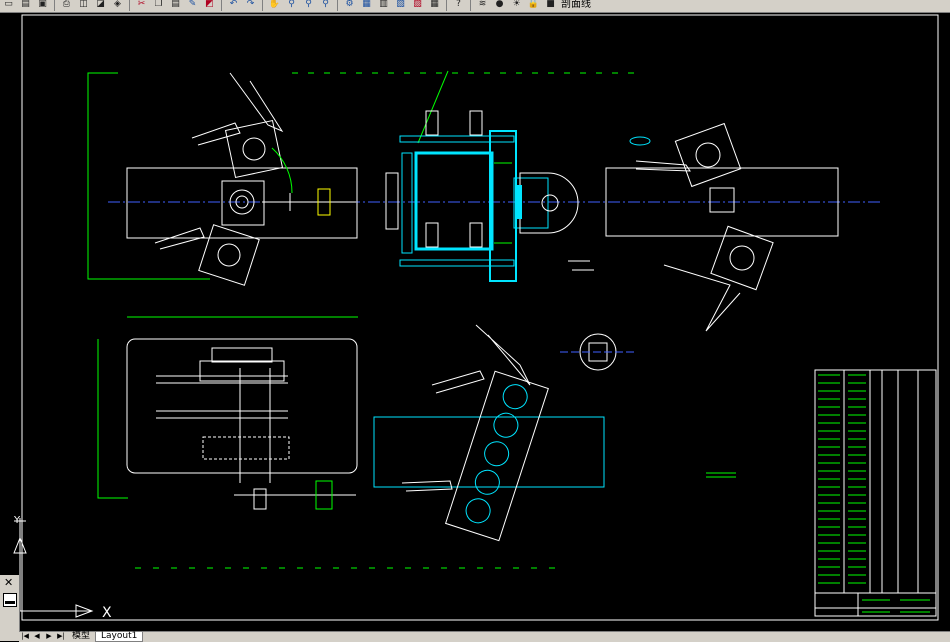  What do you see at coordinates (8, 5) in the screenshot?
I see `new-icon: ▭` at bounding box center [8, 5].